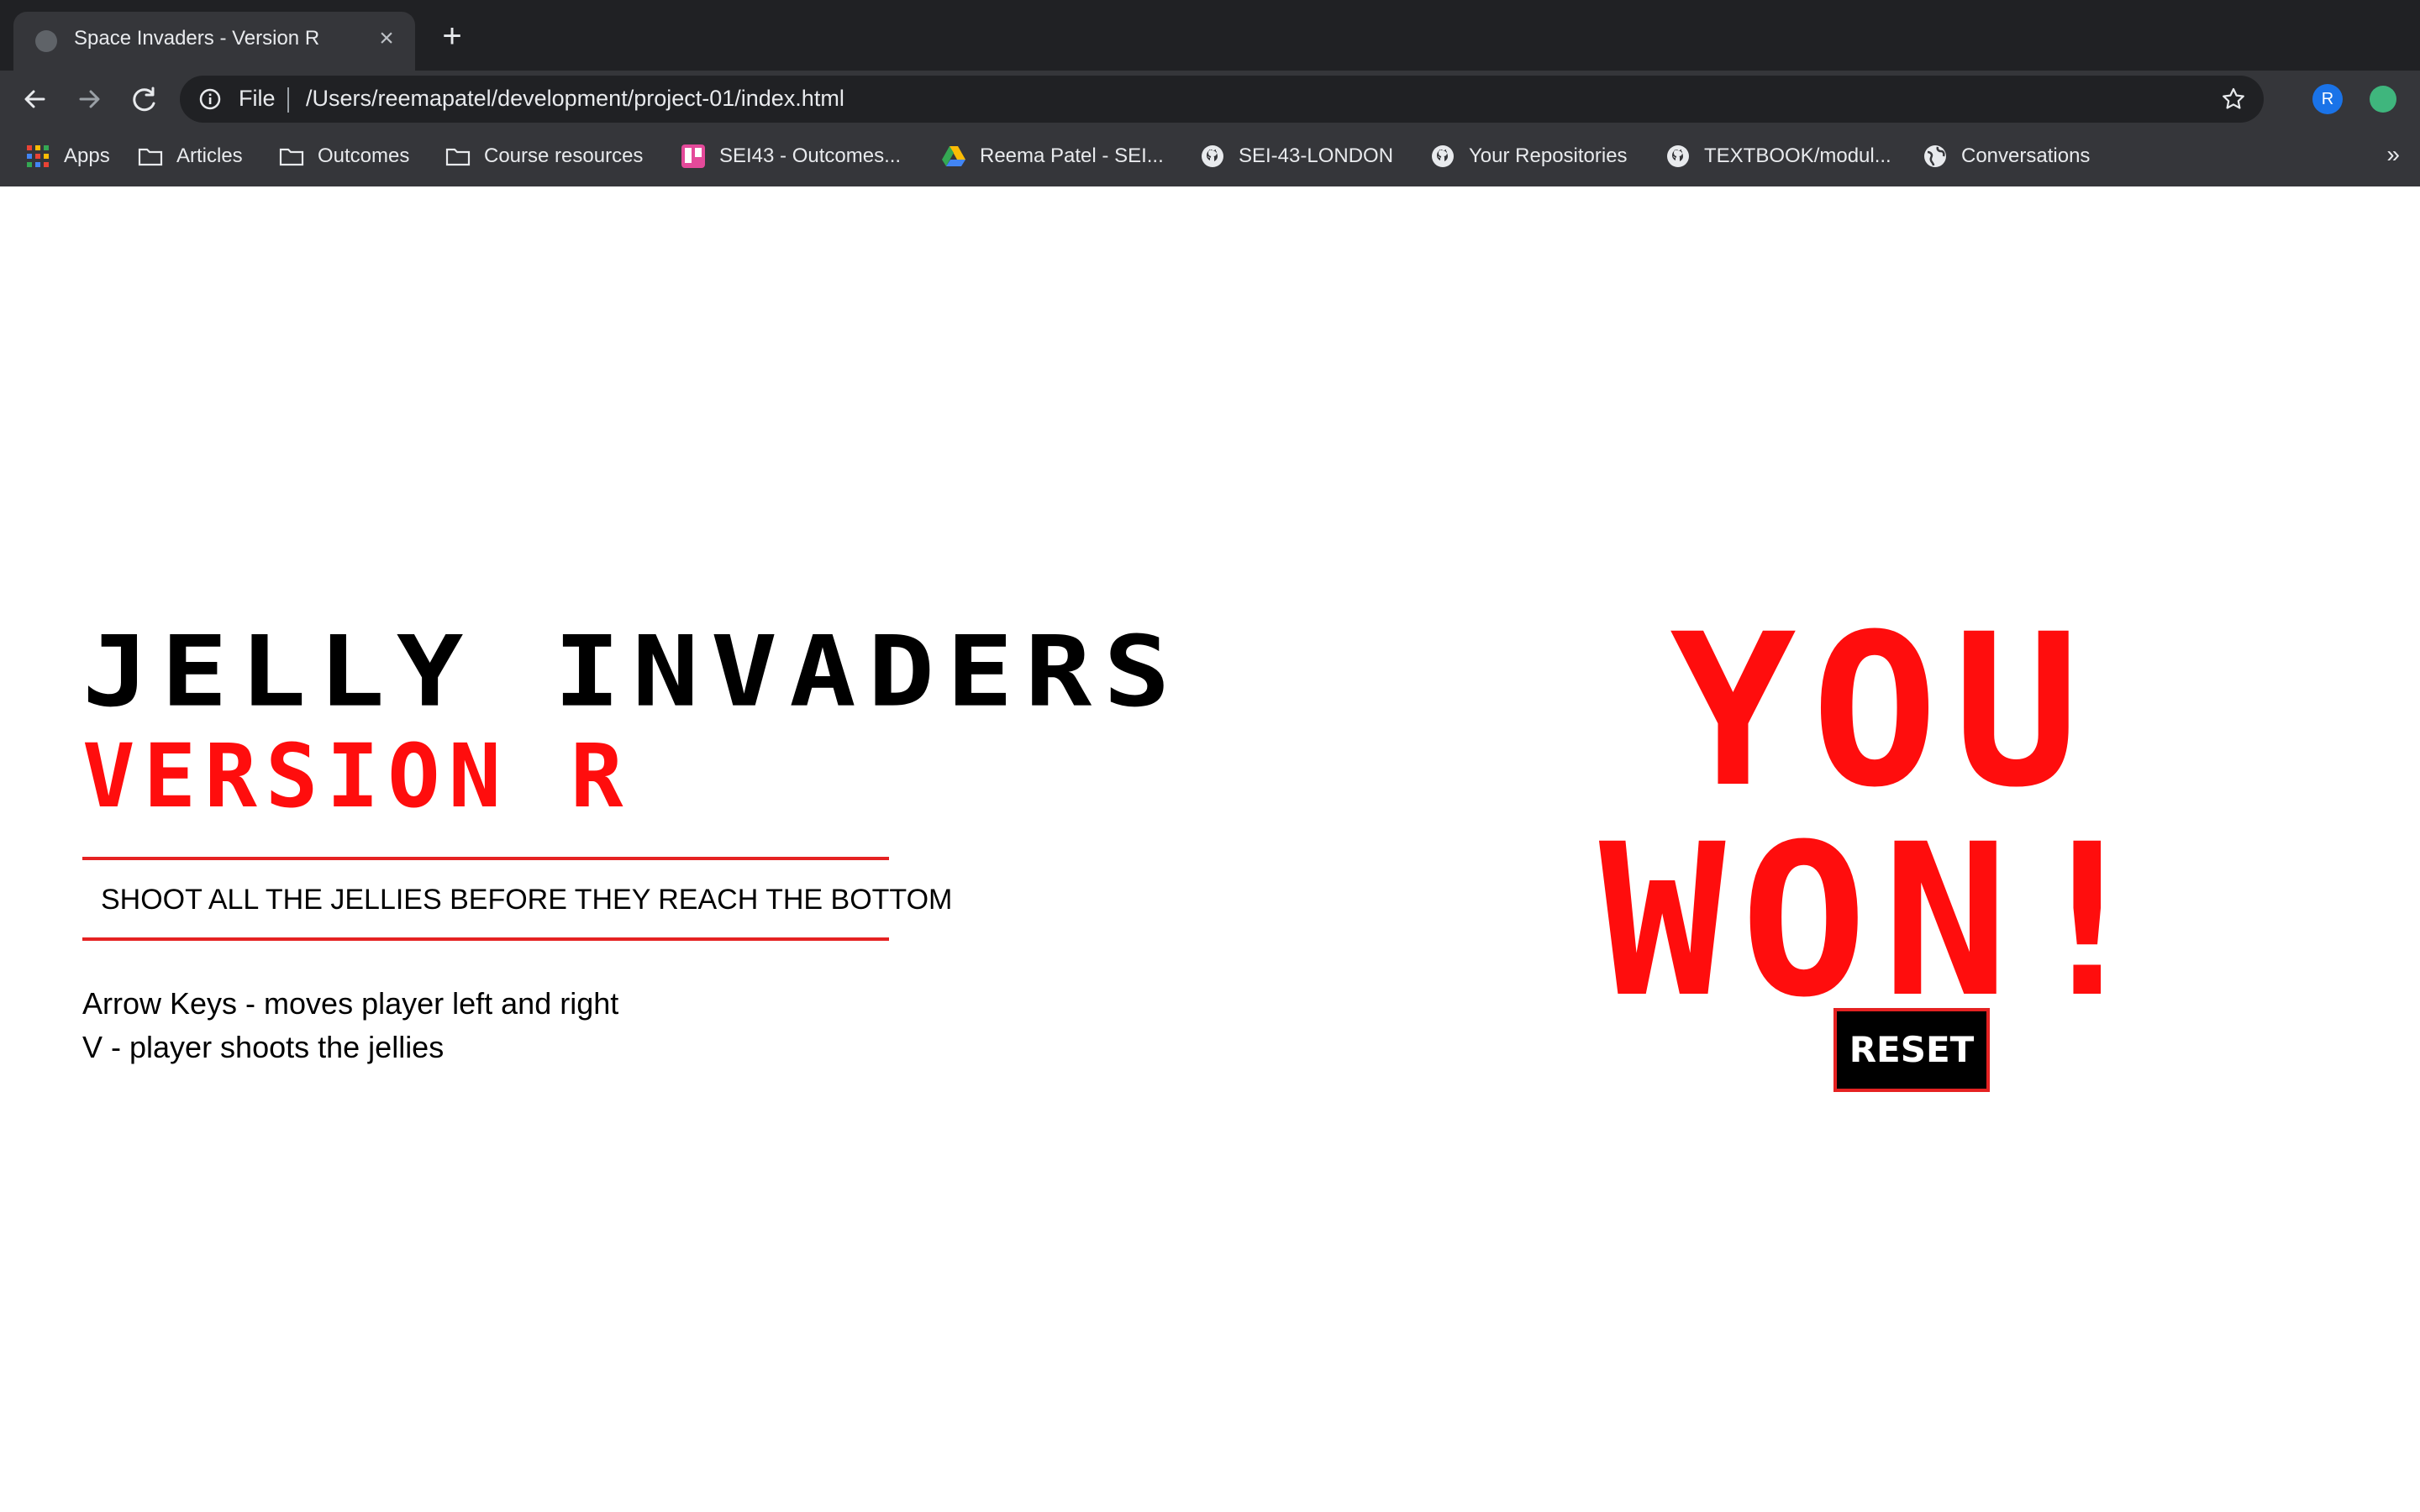  What do you see at coordinates (38, 156) in the screenshot?
I see `apps-grid-icon` at bounding box center [38, 156].